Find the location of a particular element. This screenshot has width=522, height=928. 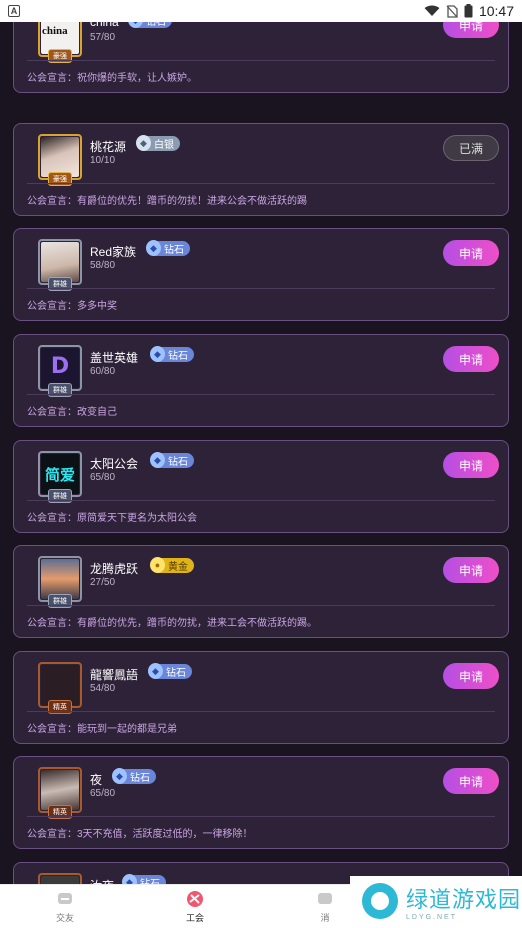

tab-guild: 工会 is located at coordinates (195, 906).